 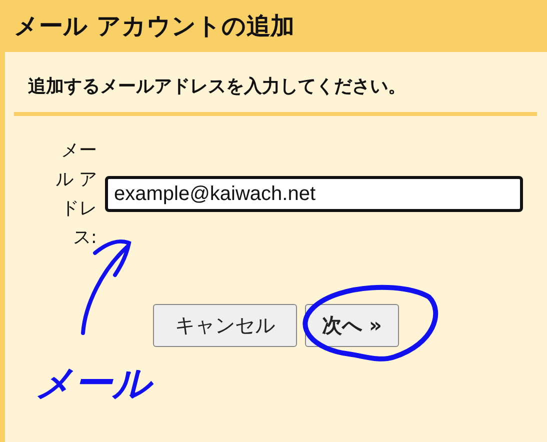 I want to click on email-input-field: example@kaiwach.net, so click(x=314, y=194).